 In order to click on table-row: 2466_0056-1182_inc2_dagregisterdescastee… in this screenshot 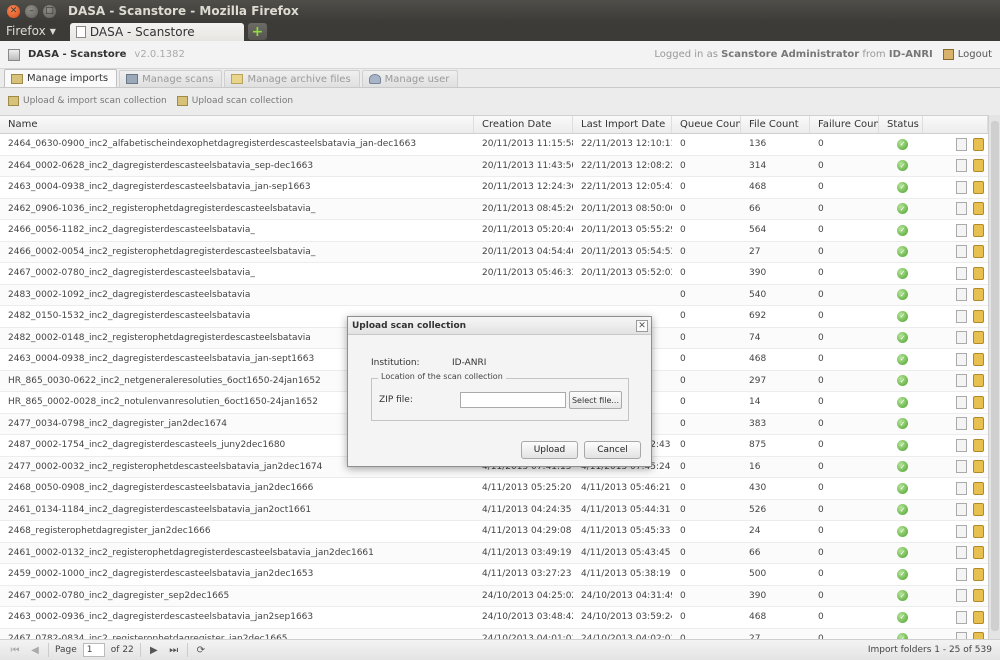, I will do `click(494, 231)`.